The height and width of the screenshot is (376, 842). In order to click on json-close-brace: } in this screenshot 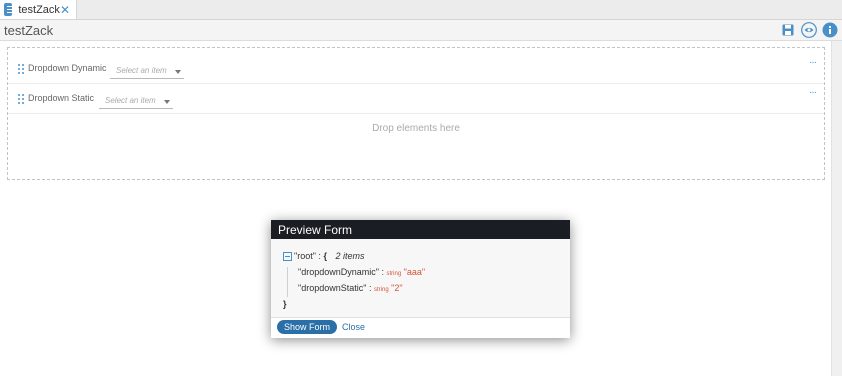, I will do `click(285, 304)`.